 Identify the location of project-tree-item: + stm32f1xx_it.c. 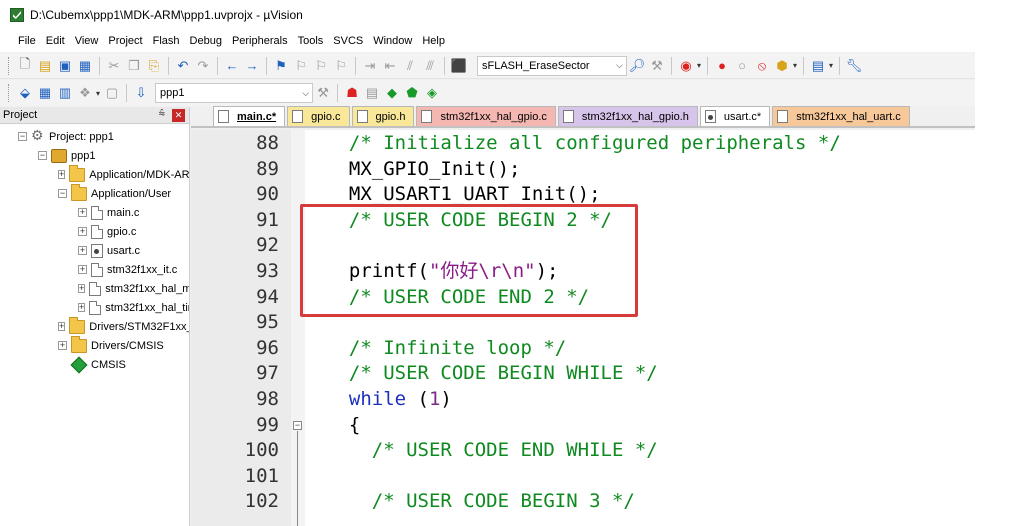
(127, 269).